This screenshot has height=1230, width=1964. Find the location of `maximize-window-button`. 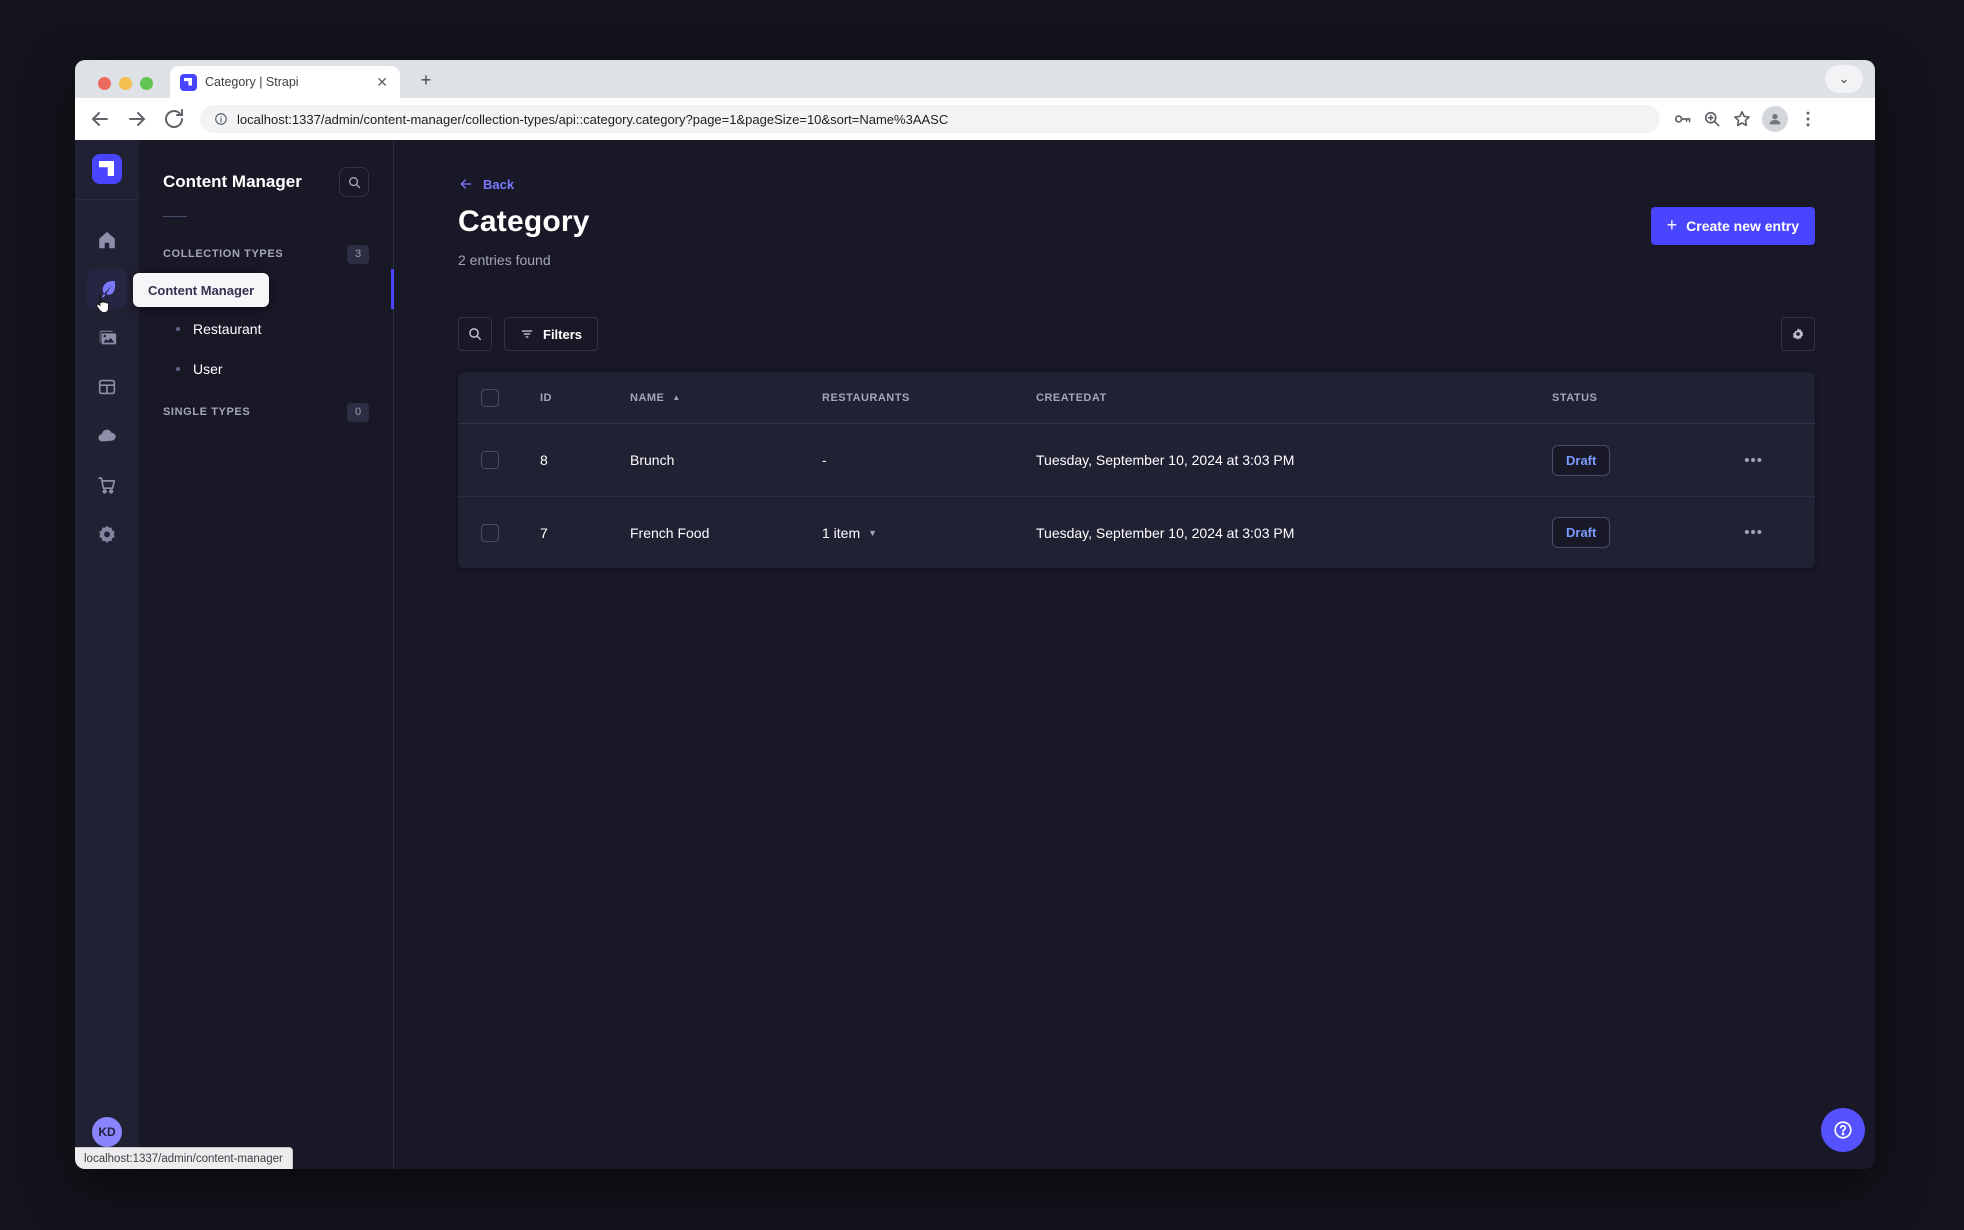

maximize-window-button is located at coordinates (146, 83).